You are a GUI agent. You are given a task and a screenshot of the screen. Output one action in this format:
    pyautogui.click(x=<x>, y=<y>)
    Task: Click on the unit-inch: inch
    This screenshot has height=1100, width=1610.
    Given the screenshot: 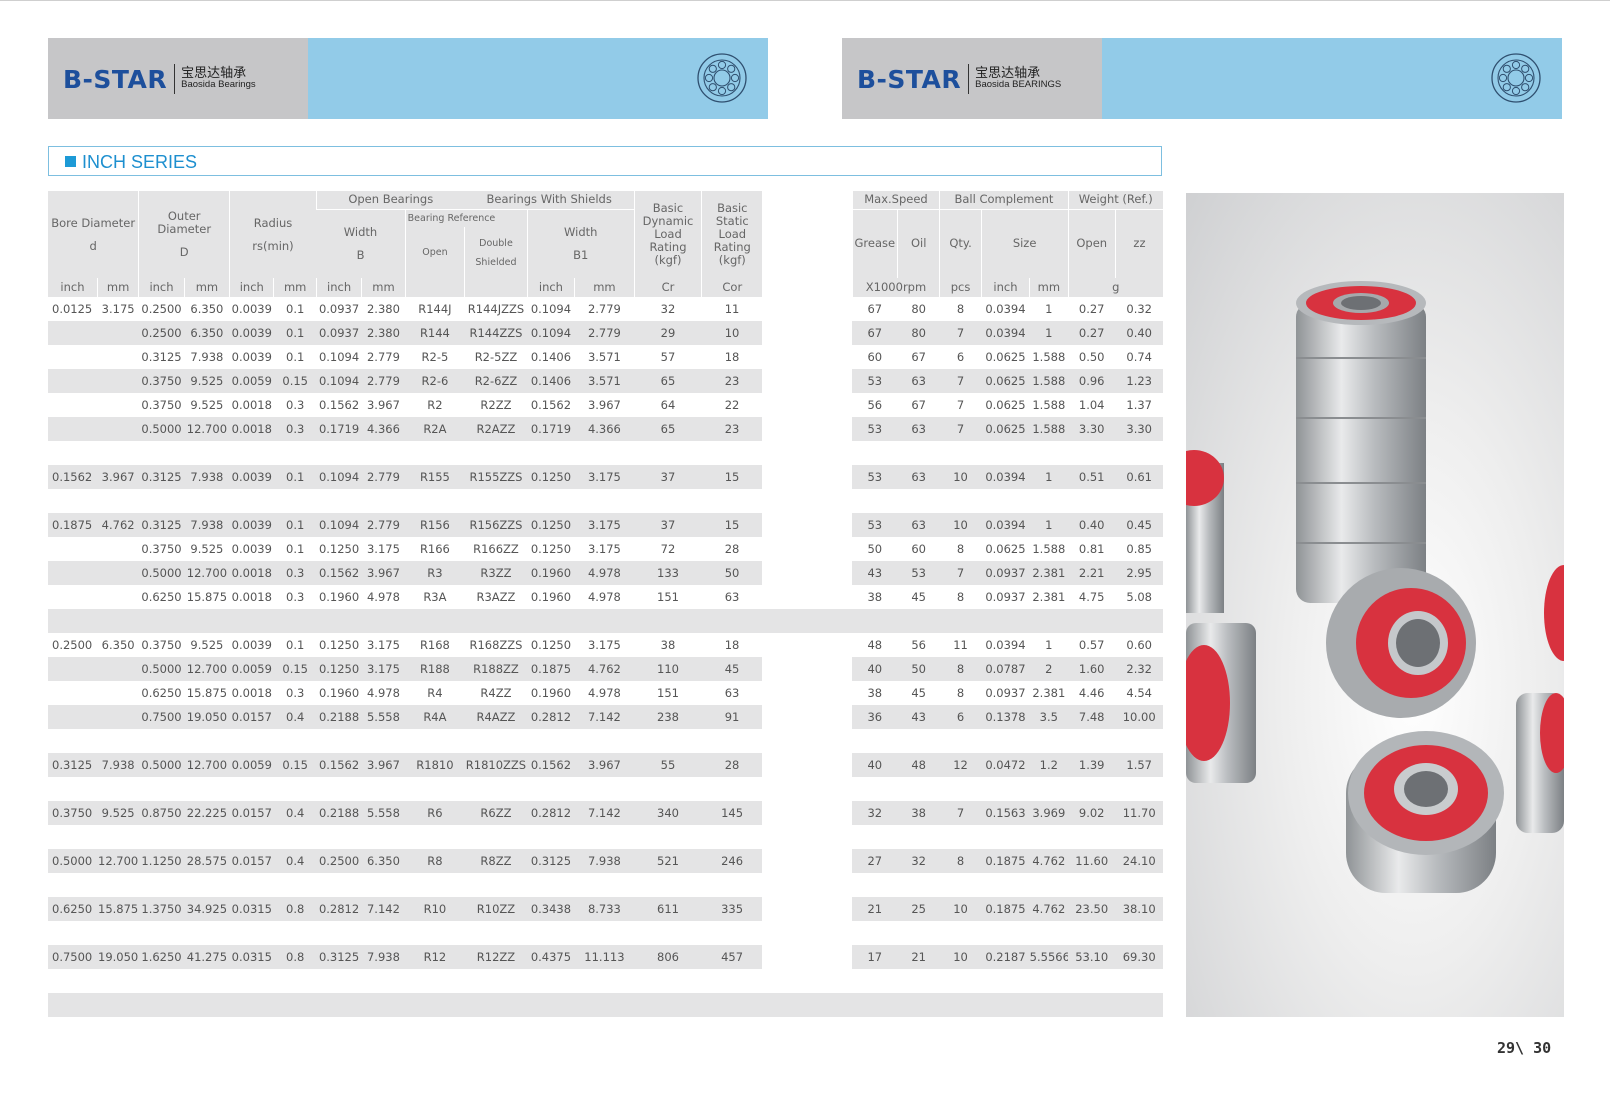 What is the action you would take?
    pyautogui.click(x=73, y=287)
    